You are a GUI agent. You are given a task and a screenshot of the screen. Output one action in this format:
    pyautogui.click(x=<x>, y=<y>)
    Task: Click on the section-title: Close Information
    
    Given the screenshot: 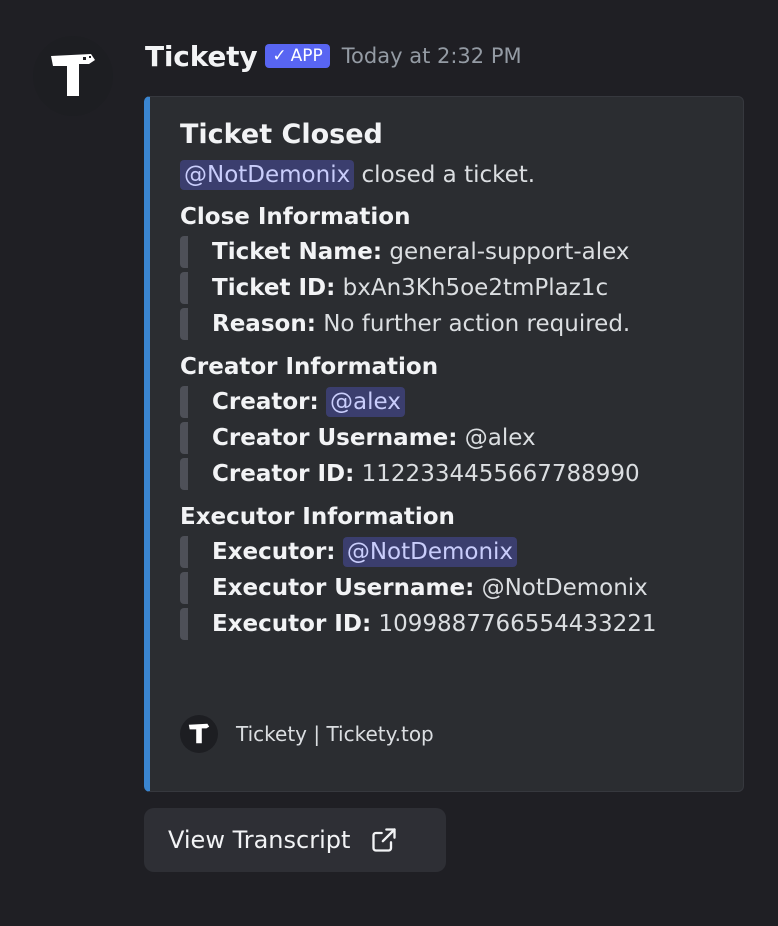 What is the action you would take?
    pyautogui.click(x=295, y=217)
    